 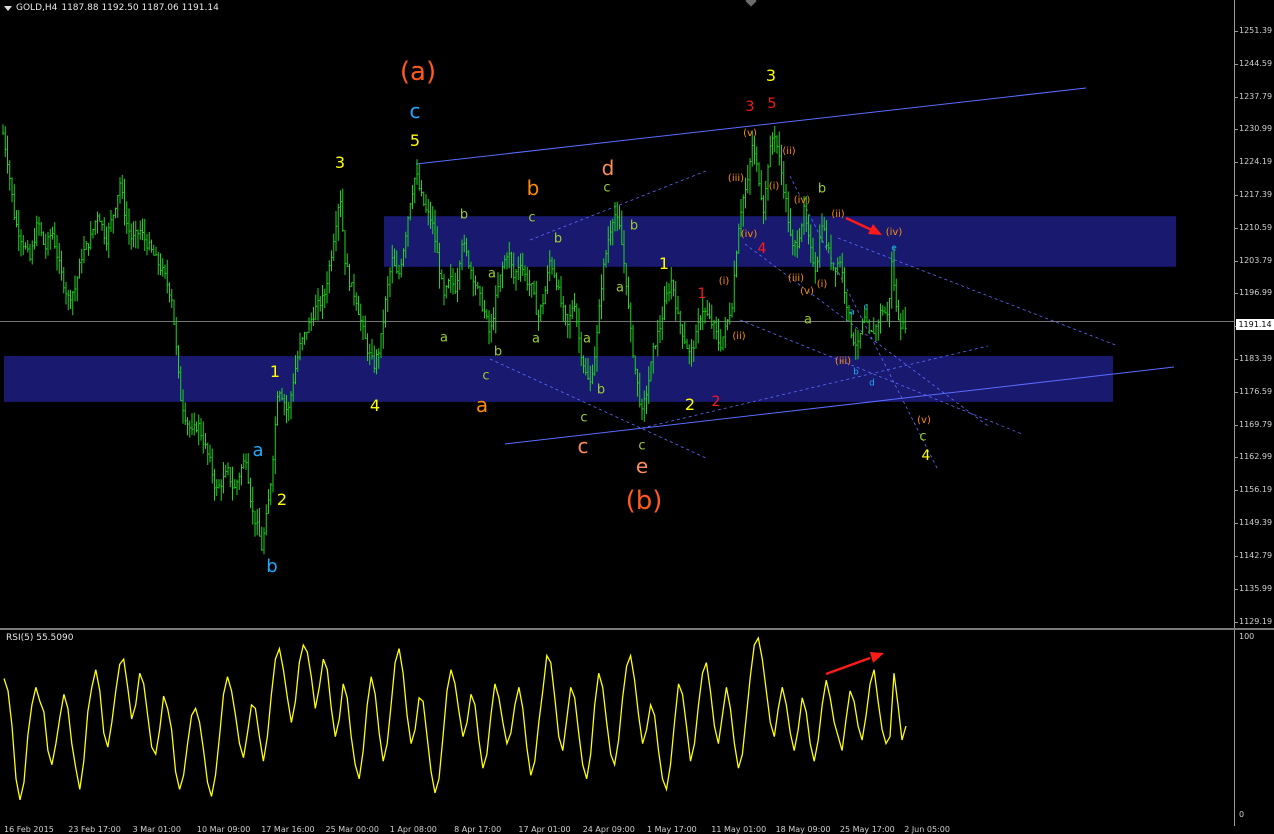 What do you see at coordinates (1256, 227) in the screenshot?
I see `price-axis-tick: 1210.59` at bounding box center [1256, 227].